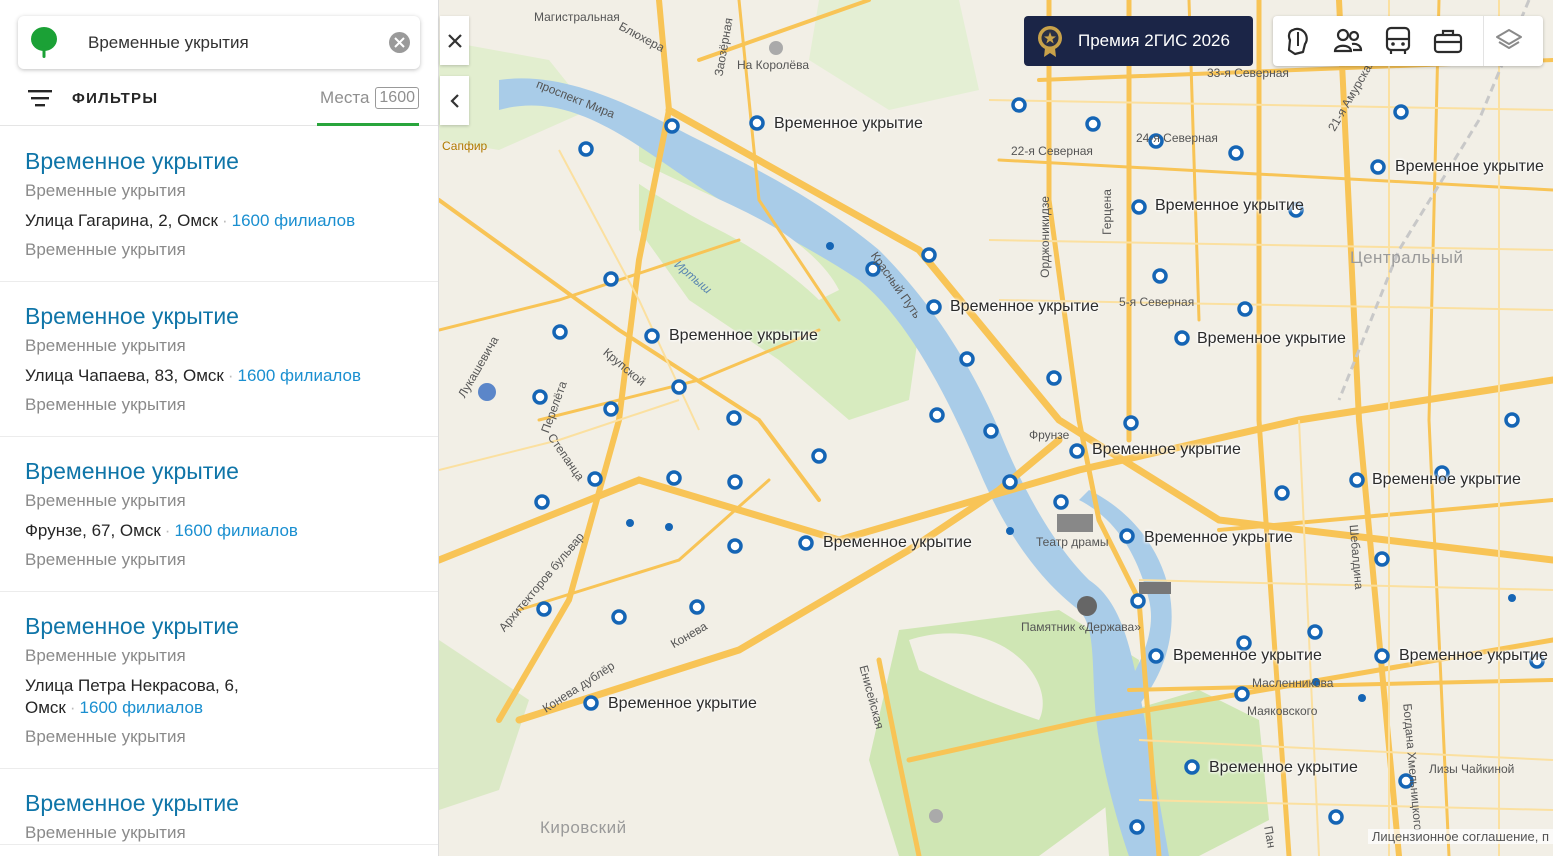 This screenshot has width=1553, height=856. Describe the element at coordinates (1050, 41) in the screenshot. I see `medal-icon` at that location.